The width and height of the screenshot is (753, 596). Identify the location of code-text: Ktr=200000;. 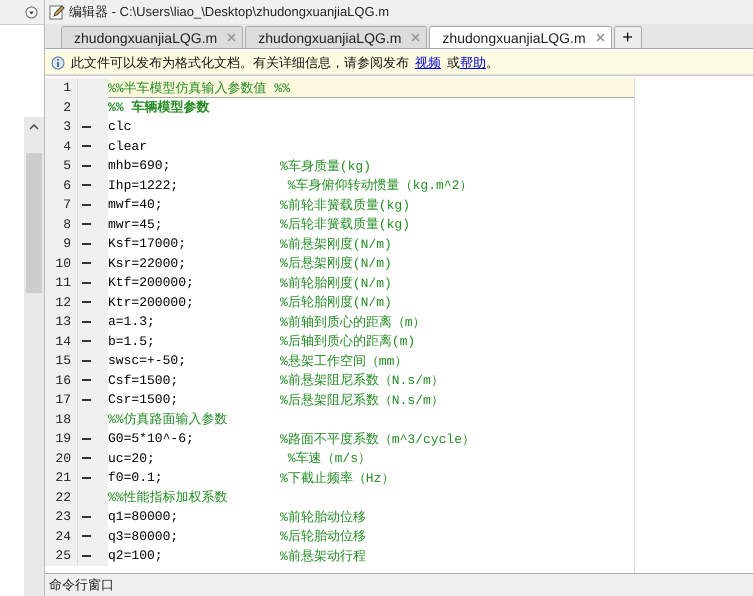
(151, 303).